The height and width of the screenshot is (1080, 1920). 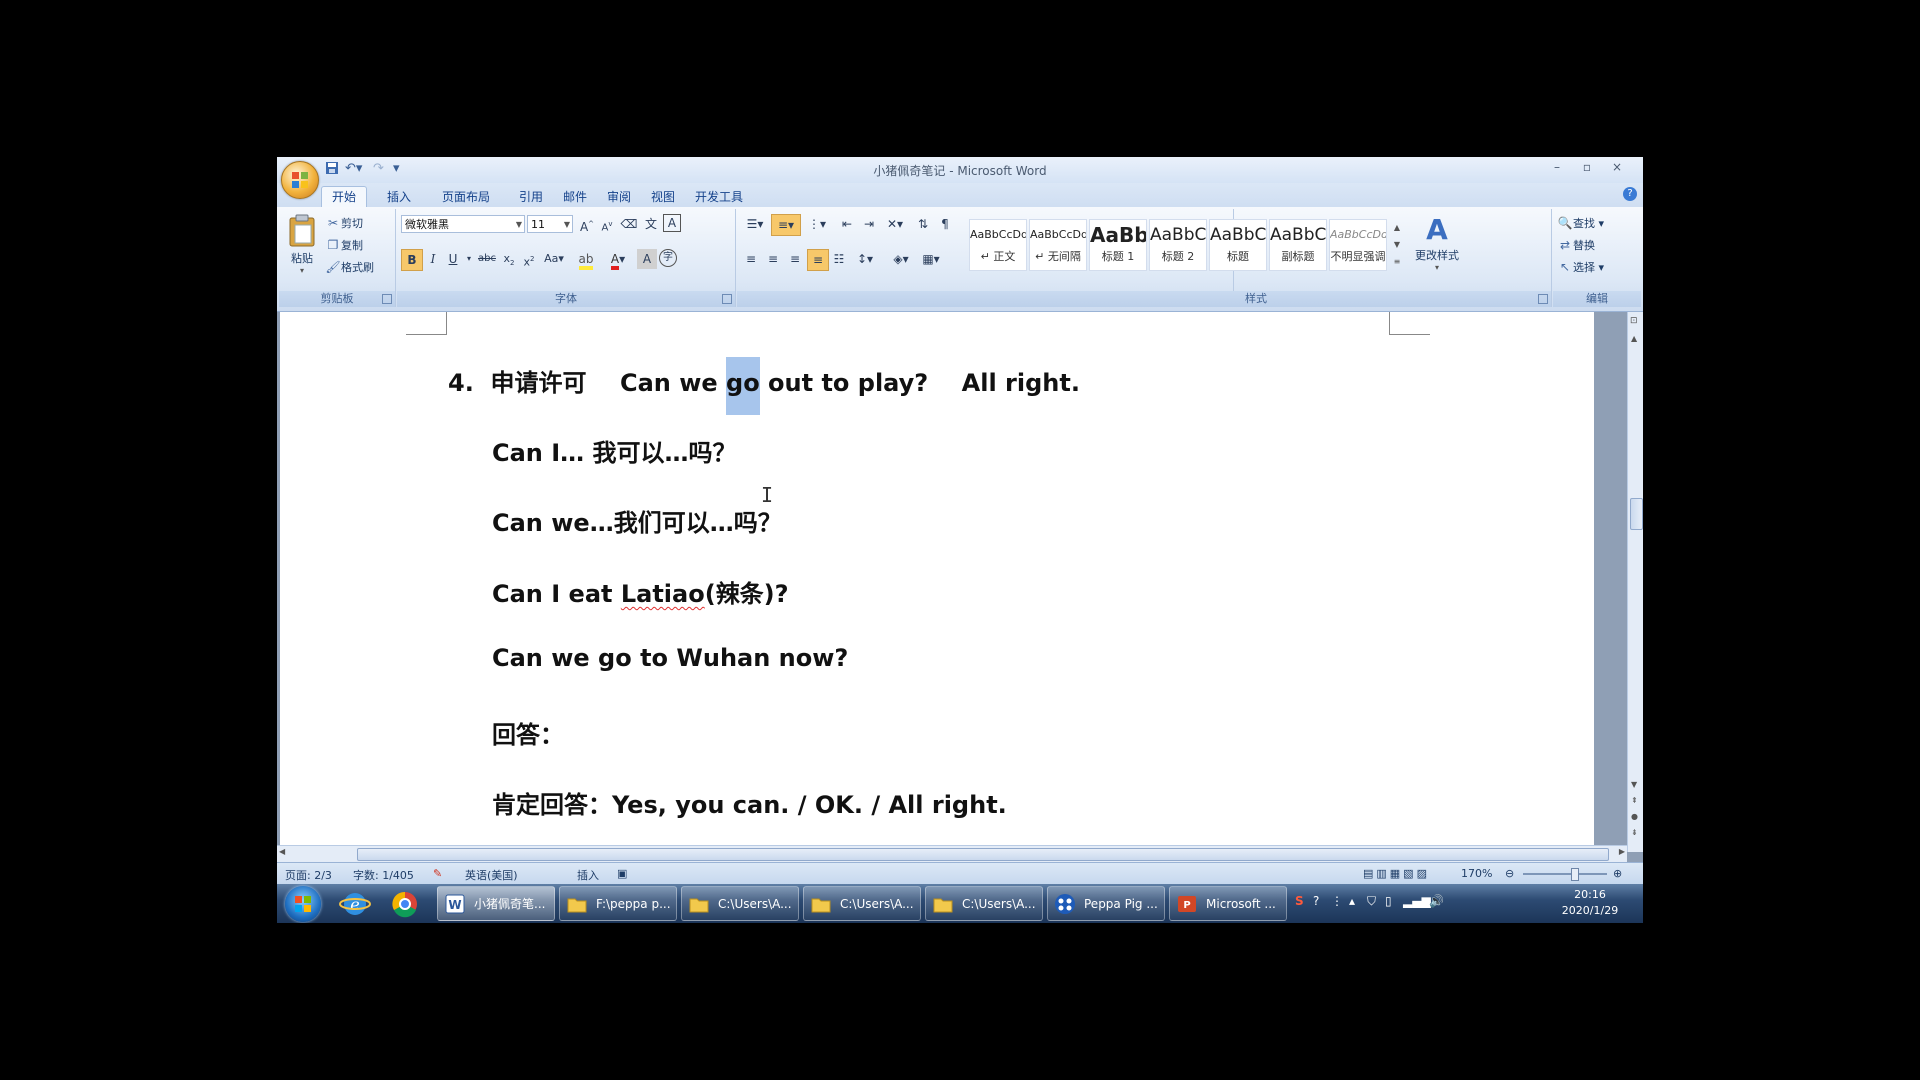 I want to click on find-button: 🔍查找 ▾, so click(x=1581, y=223).